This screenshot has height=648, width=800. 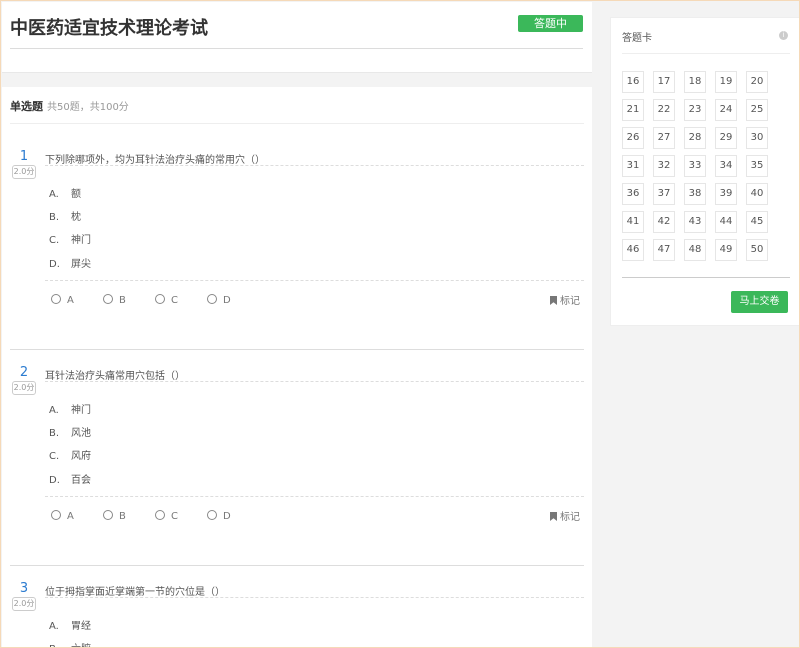 I want to click on answer-card-number: 44, so click(x=726, y=222).